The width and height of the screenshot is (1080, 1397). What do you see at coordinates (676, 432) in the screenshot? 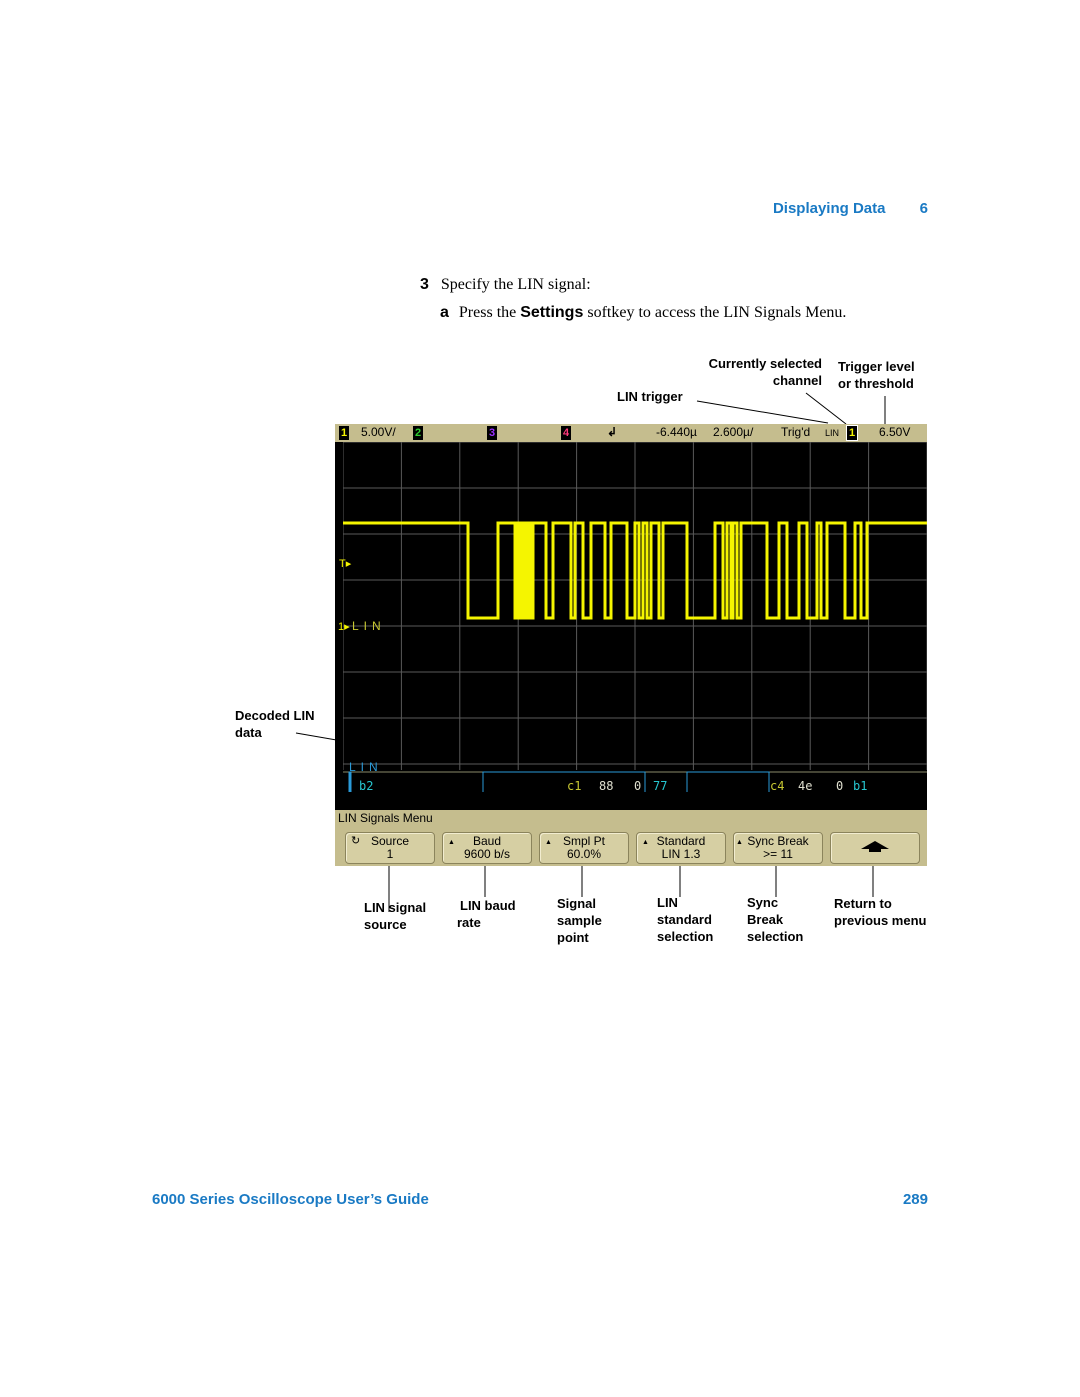
I see `delay-value: -6.440µ` at bounding box center [676, 432].